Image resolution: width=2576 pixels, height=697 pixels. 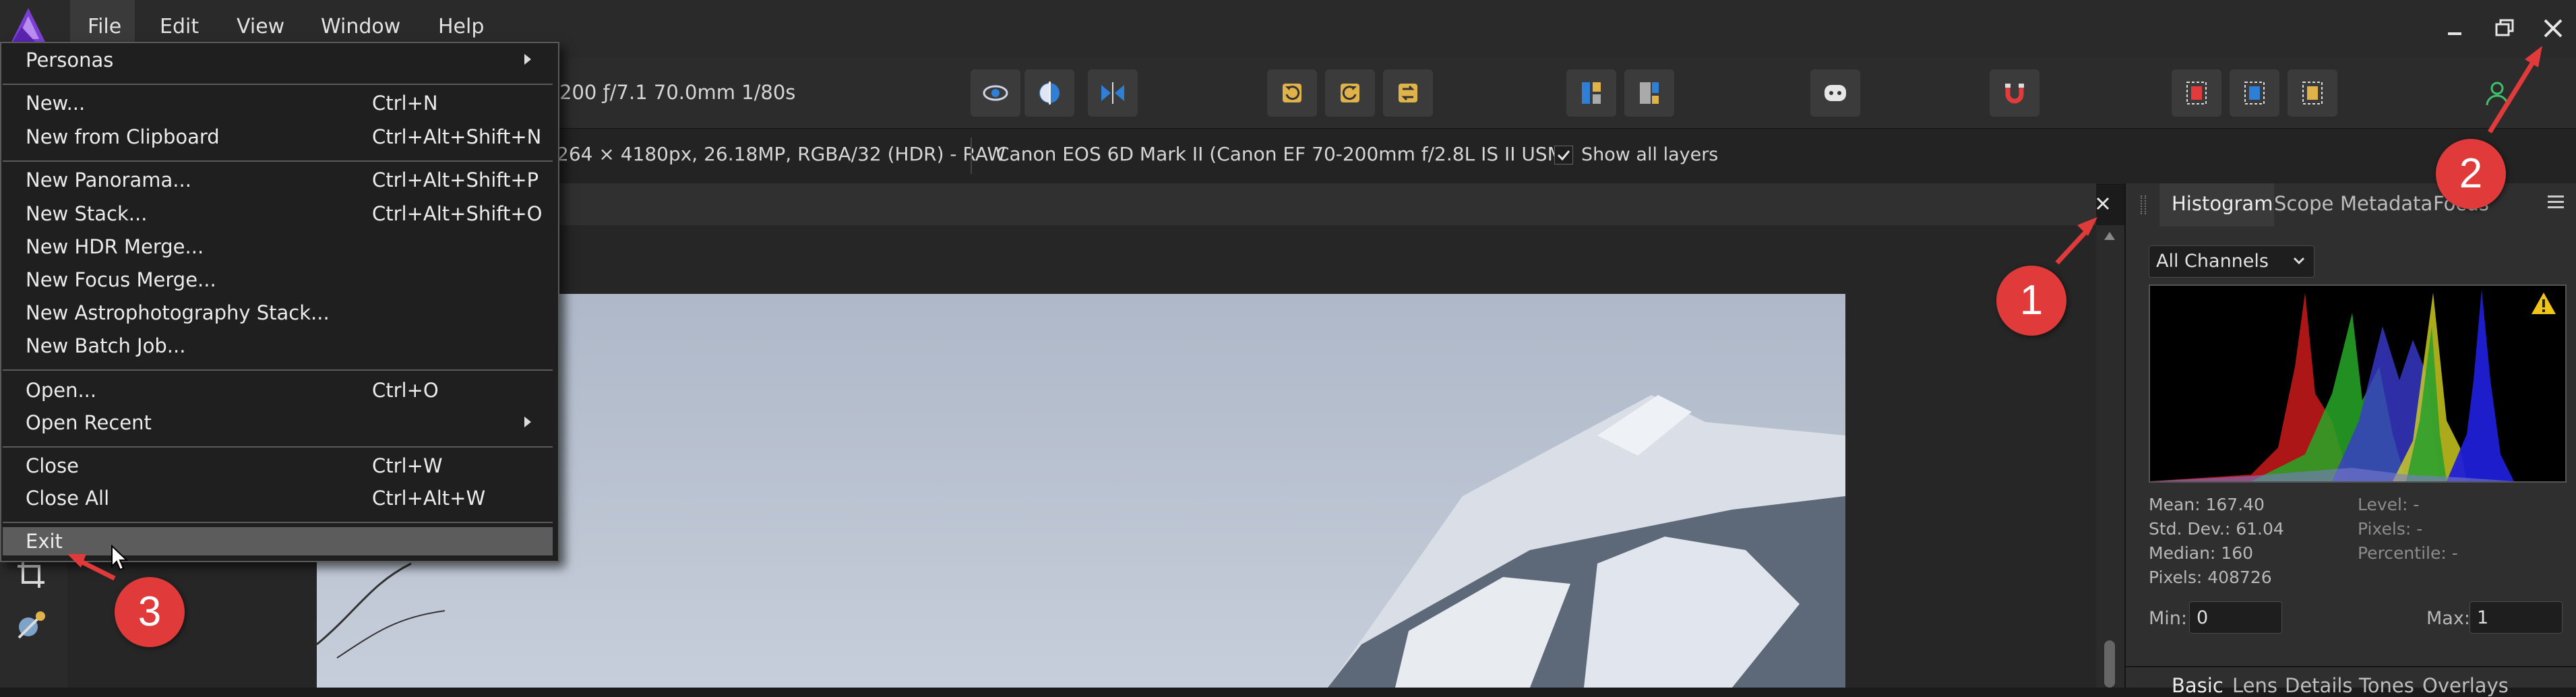 I want to click on flip-button, so click(x=1408, y=93).